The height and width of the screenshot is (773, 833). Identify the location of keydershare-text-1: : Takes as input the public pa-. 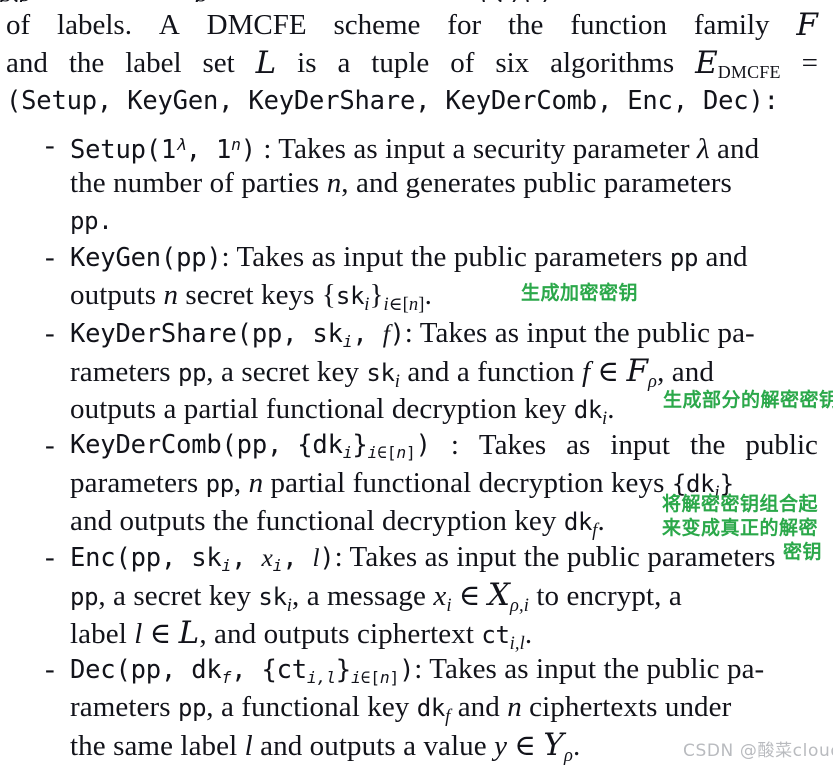
(579, 333).